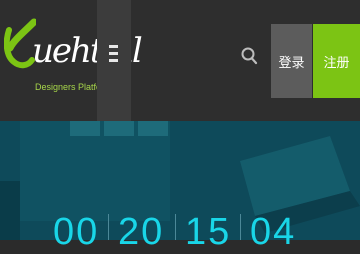 The image size is (360, 254). Describe the element at coordinates (291, 61) in the screenshot. I see `login-button: 登录` at that location.